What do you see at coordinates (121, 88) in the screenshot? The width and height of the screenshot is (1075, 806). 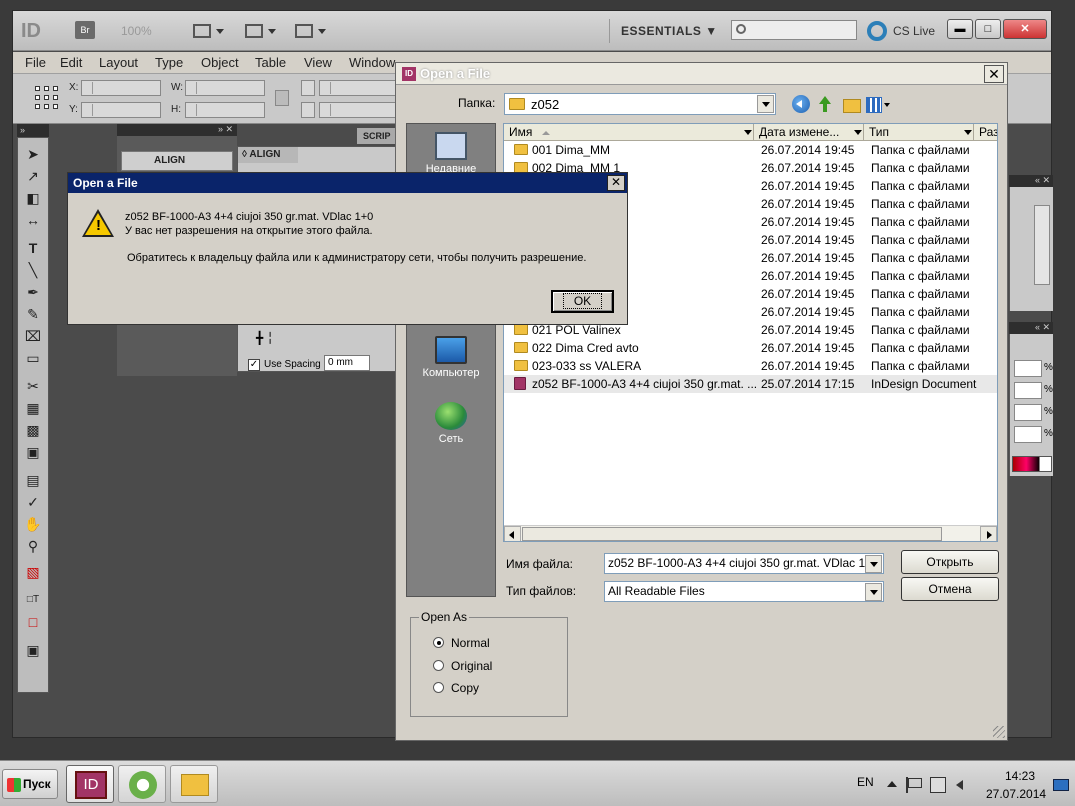 I see `x-field` at bounding box center [121, 88].